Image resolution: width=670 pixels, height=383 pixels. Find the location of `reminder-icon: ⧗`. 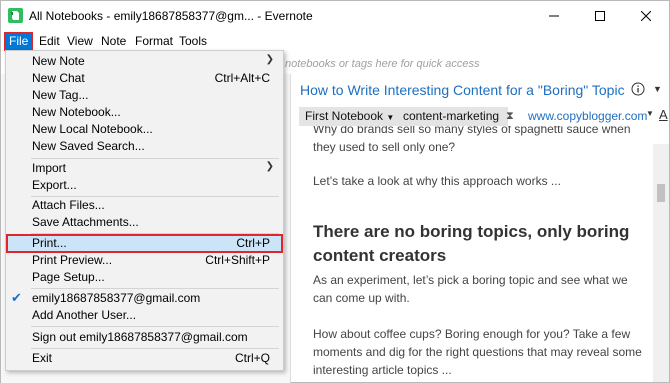

reminder-icon: ⧗ is located at coordinates (510, 116).